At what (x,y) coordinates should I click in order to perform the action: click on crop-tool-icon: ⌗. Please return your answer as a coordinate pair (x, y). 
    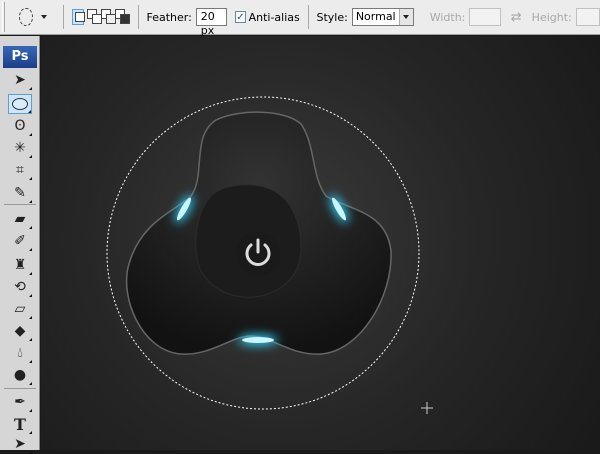
    Looking at the image, I should click on (20, 170).